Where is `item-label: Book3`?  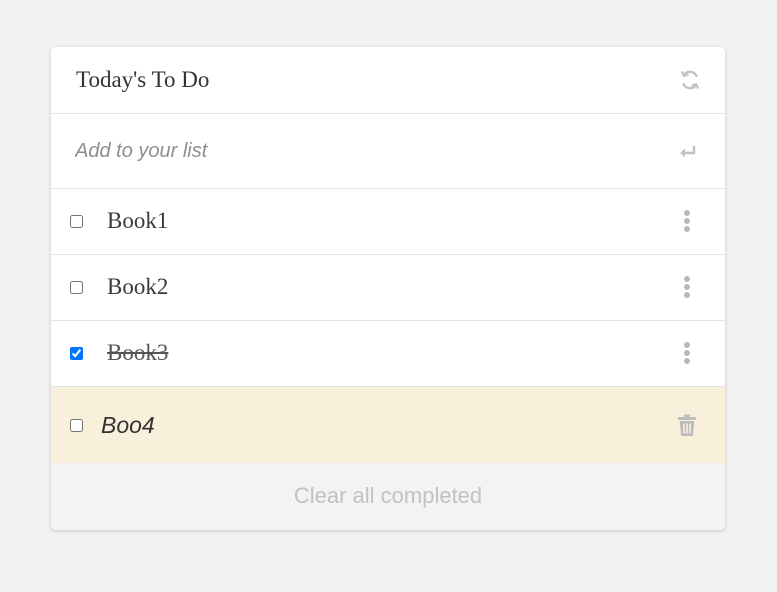 item-label: Book3 is located at coordinates (137, 353).